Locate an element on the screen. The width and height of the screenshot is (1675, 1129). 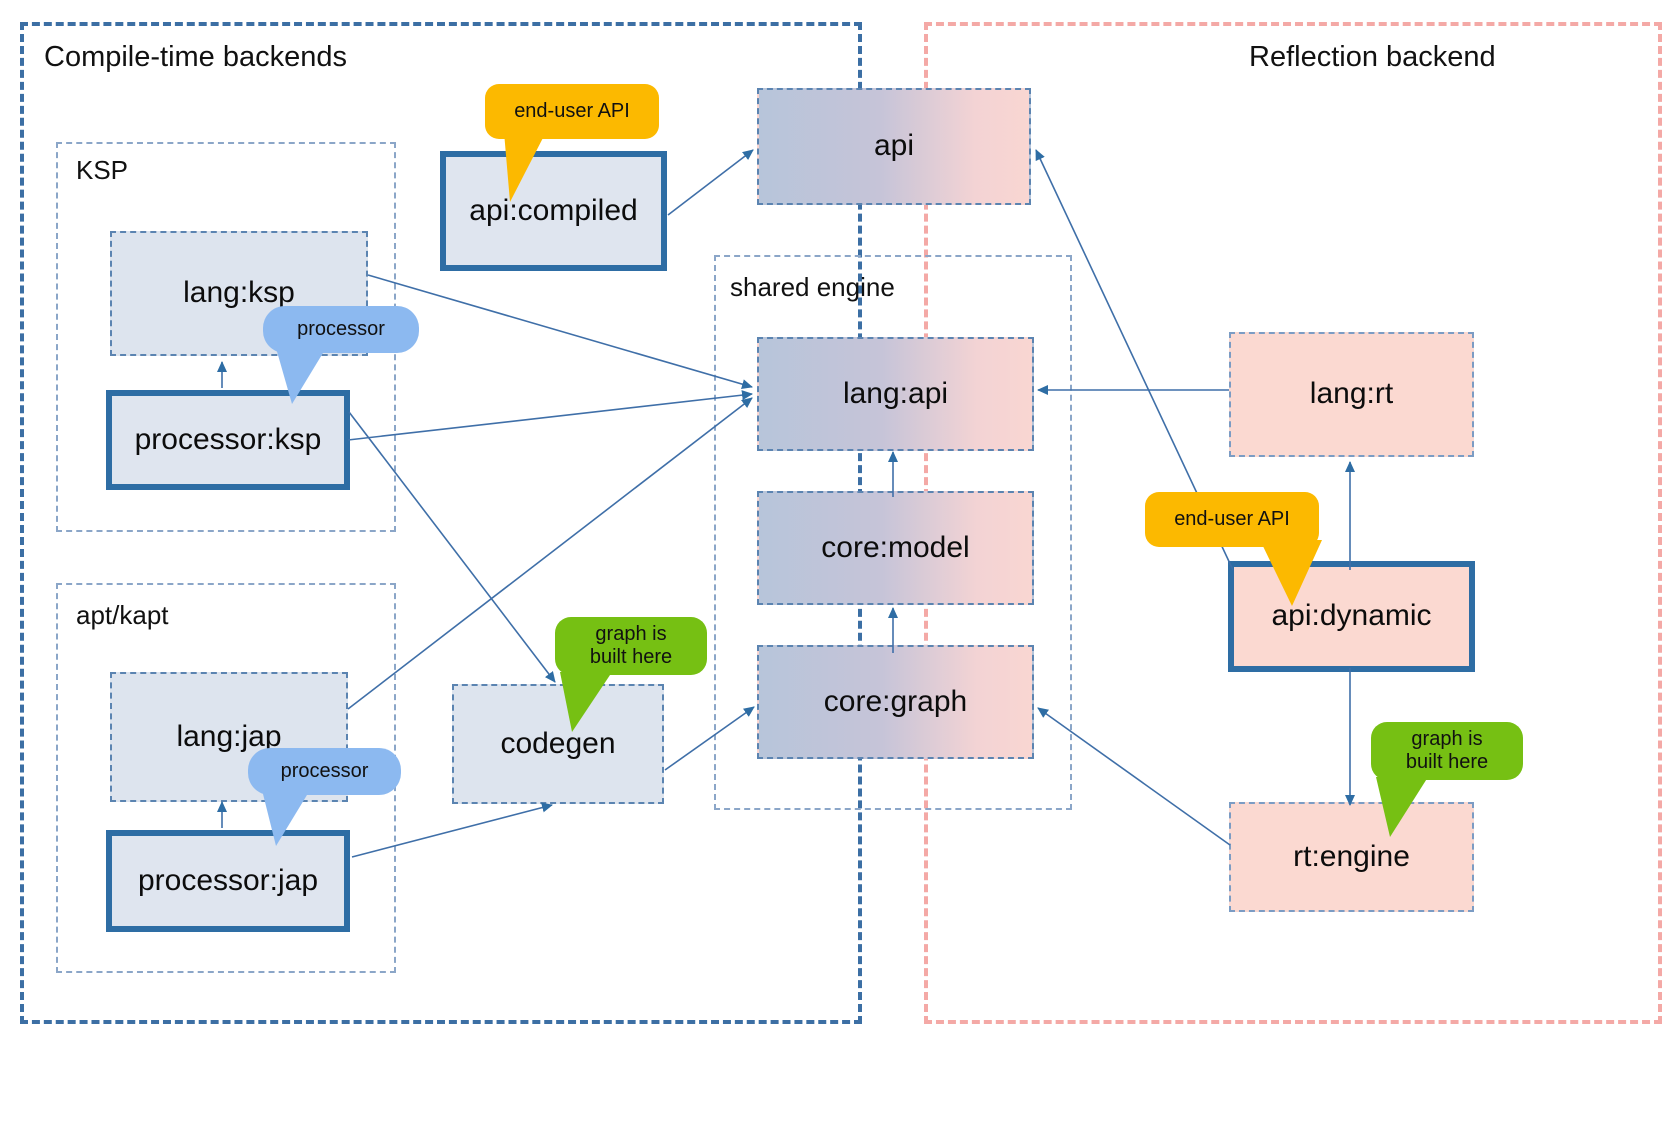
node-processor-jap-label: processor:jap is located at coordinates (228, 880).